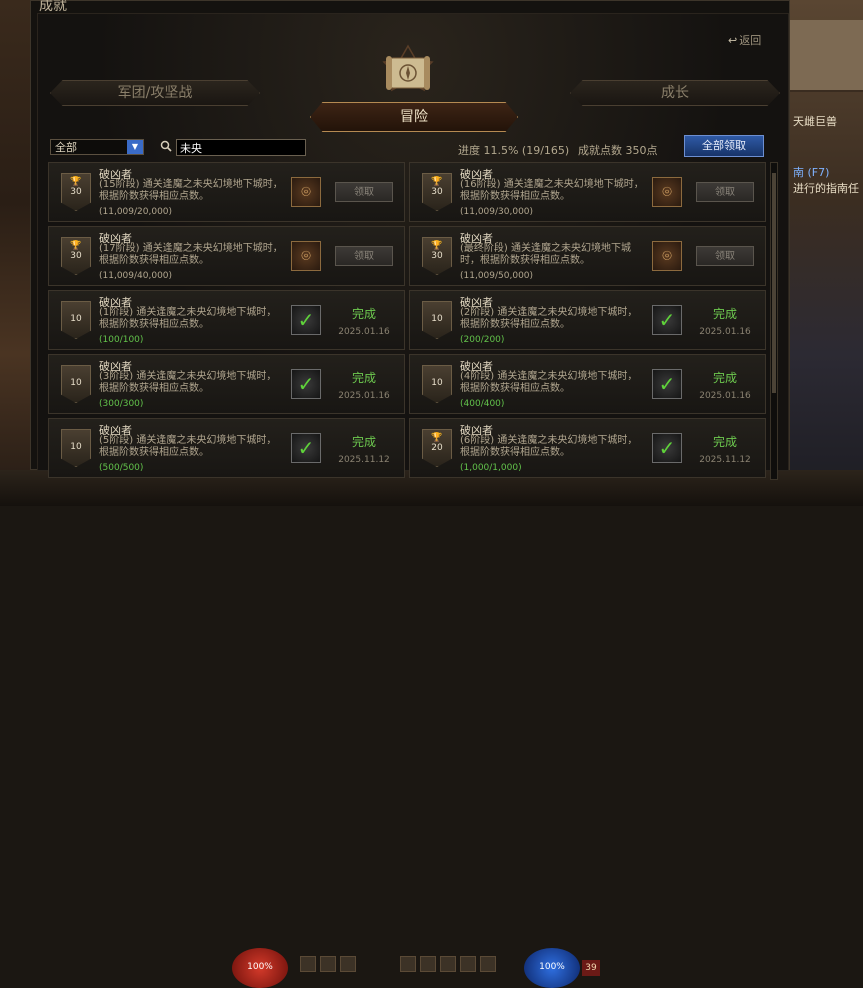 This screenshot has height=988, width=863. What do you see at coordinates (482, 340) in the screenshot?
I see `achievement-count: (200/200)` at bounding box center [482, 340].